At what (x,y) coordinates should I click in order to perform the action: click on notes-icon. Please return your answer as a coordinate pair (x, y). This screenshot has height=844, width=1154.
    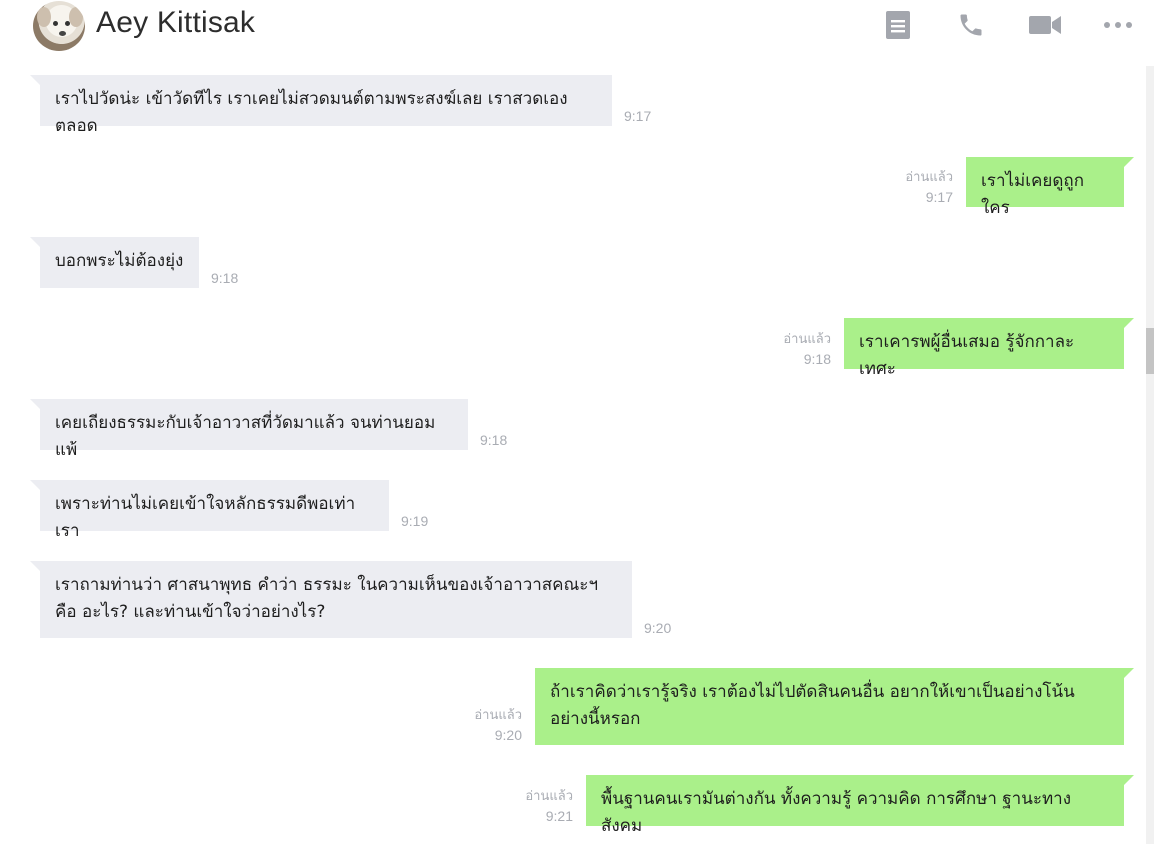
    Looking at the image, I should click on (898, 25).